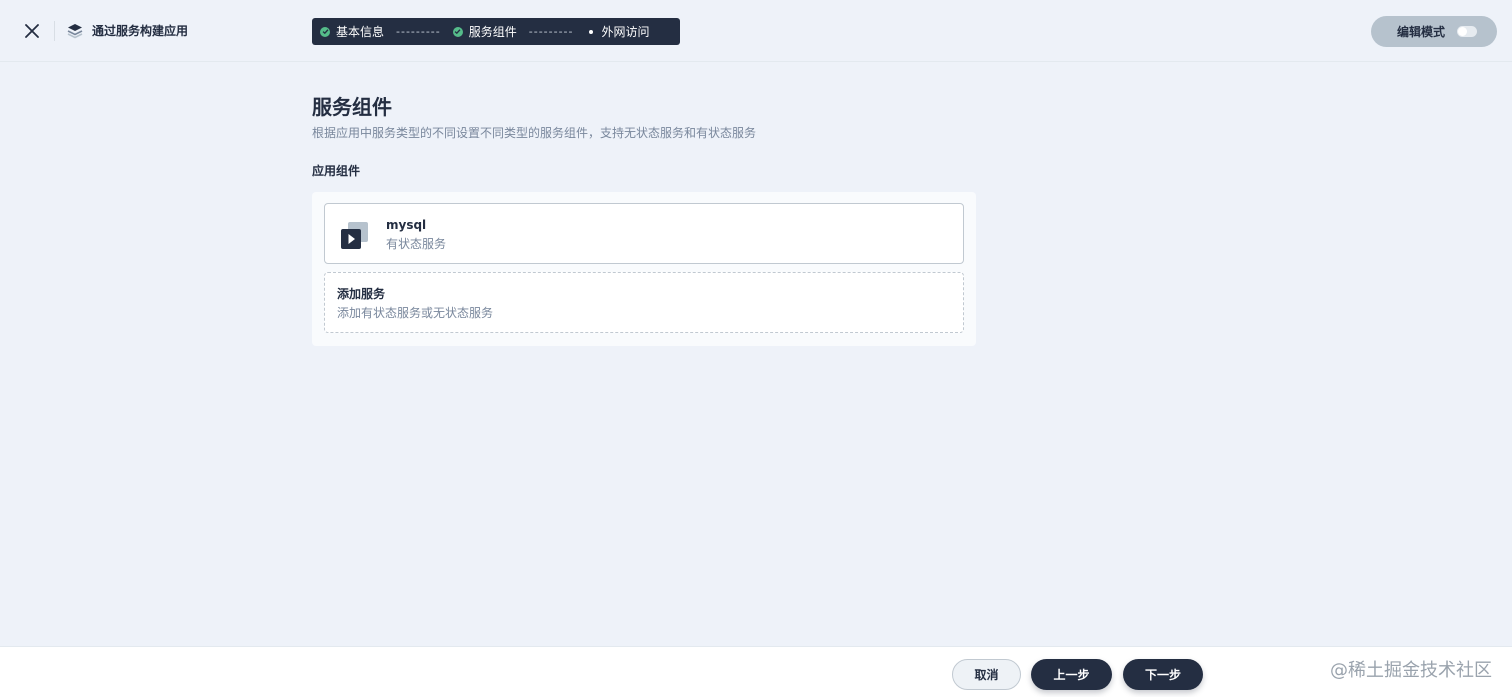 The width and height of the screenshot is (1512, 697). Describe the element at coordinates (360, 32) in the screenshot. I see `step-label: 基本信息` at that location.